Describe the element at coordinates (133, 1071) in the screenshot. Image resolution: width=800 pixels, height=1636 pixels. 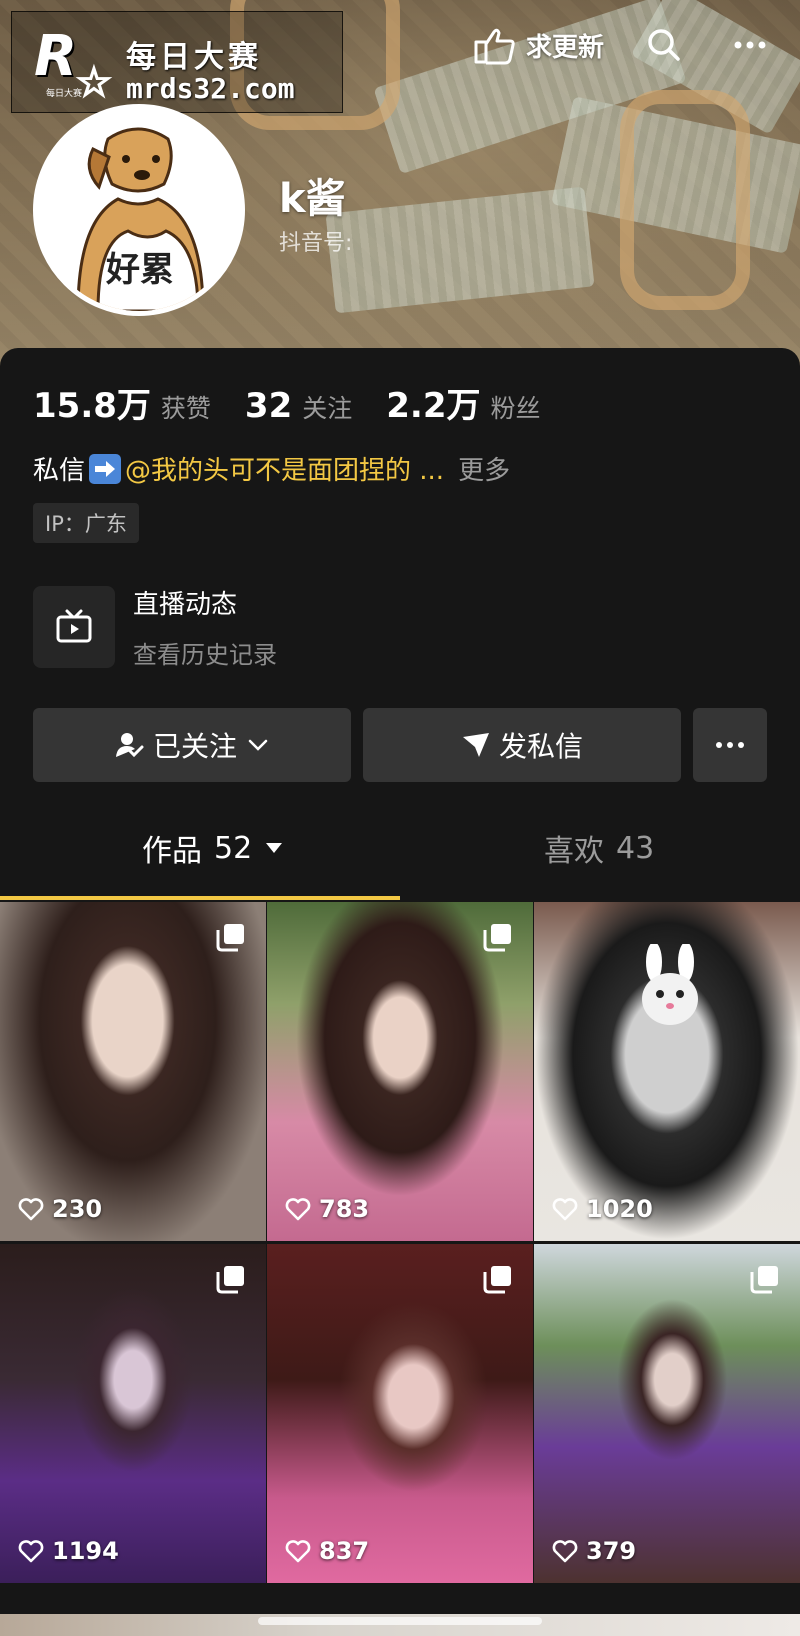
I see `video-tile: 230` at that location.